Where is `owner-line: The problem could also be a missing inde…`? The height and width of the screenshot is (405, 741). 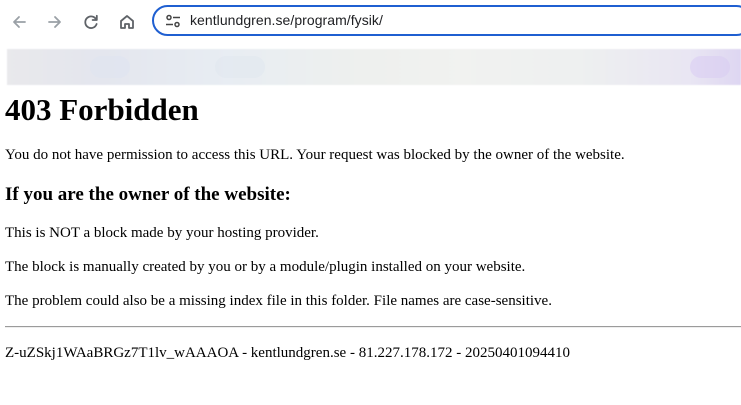
owner-line: The problem could also be a missing inde… is located at coordinates (278, 301).